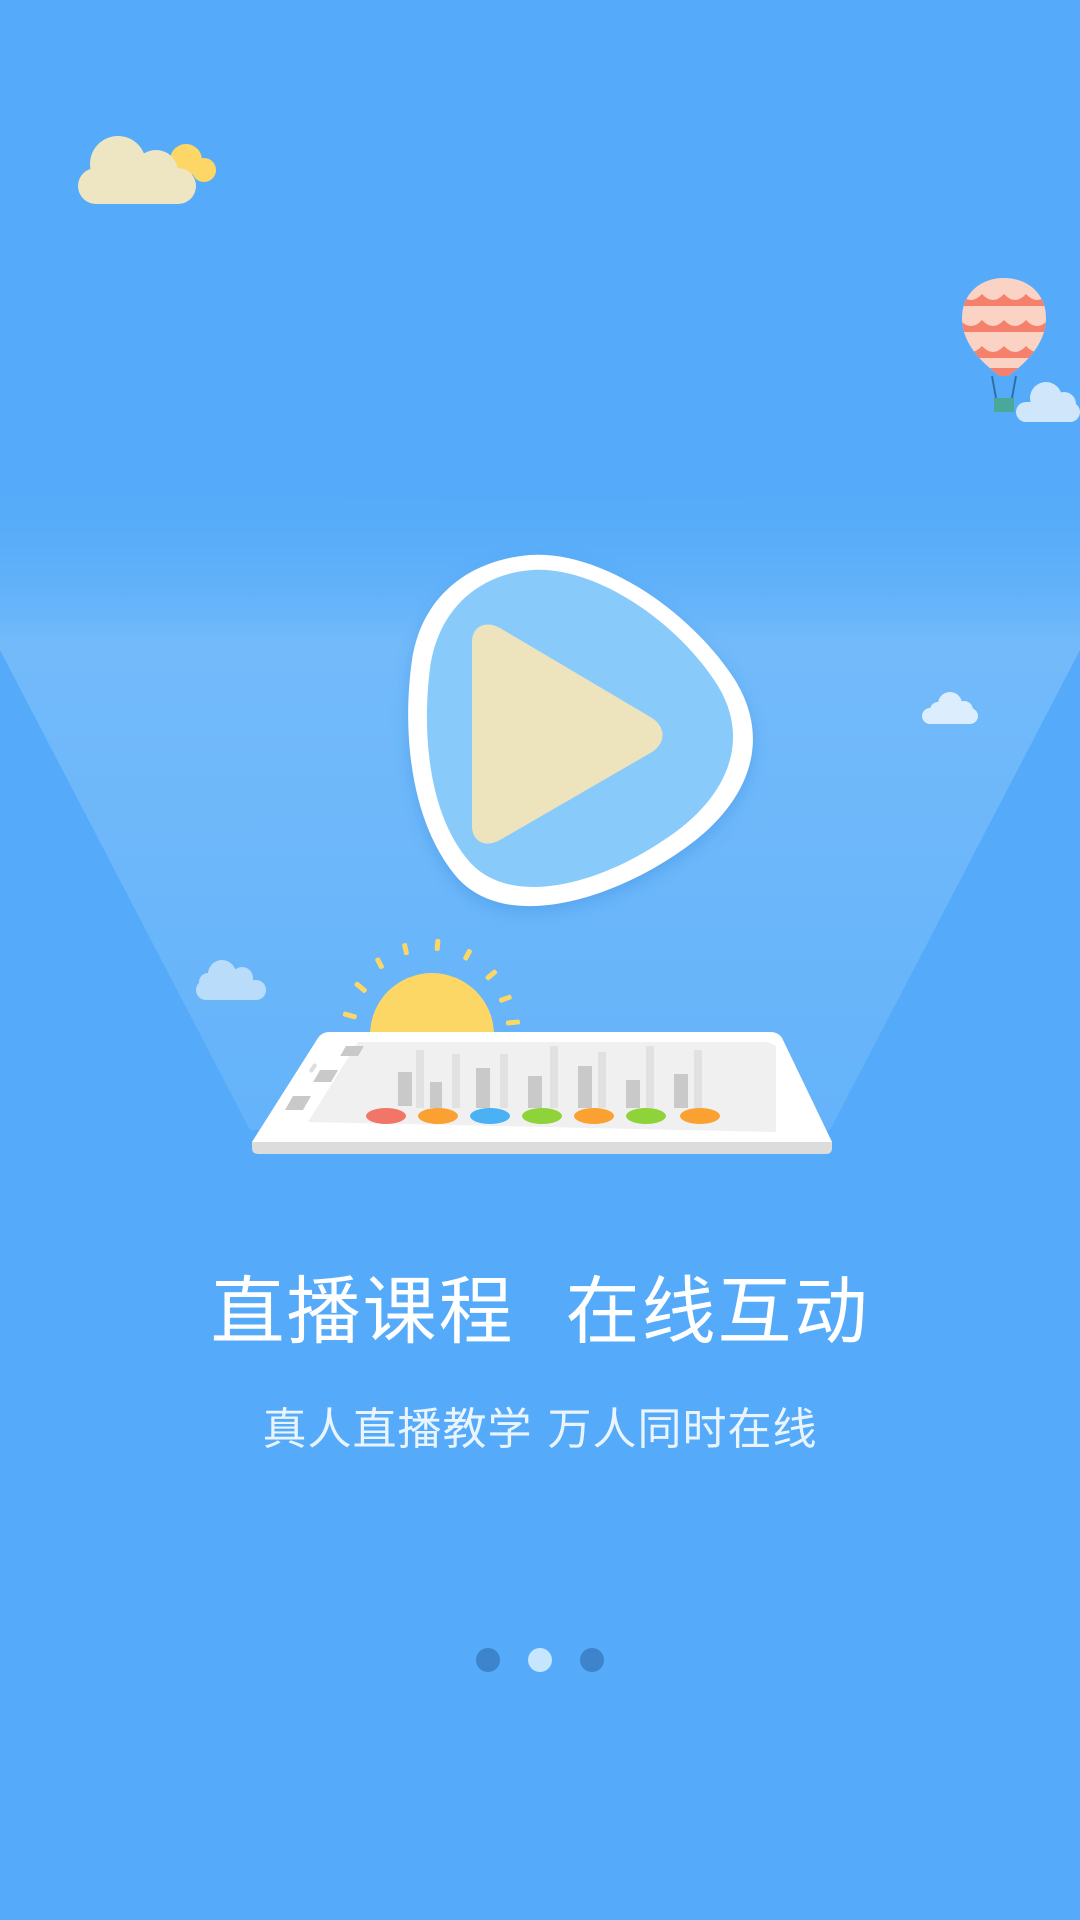 The image size is (1080, 1920). Describe the element at coordinates (540, 1312) in the screenshot. I see `onboarding-title: 直播课程 在线互动` at that location.